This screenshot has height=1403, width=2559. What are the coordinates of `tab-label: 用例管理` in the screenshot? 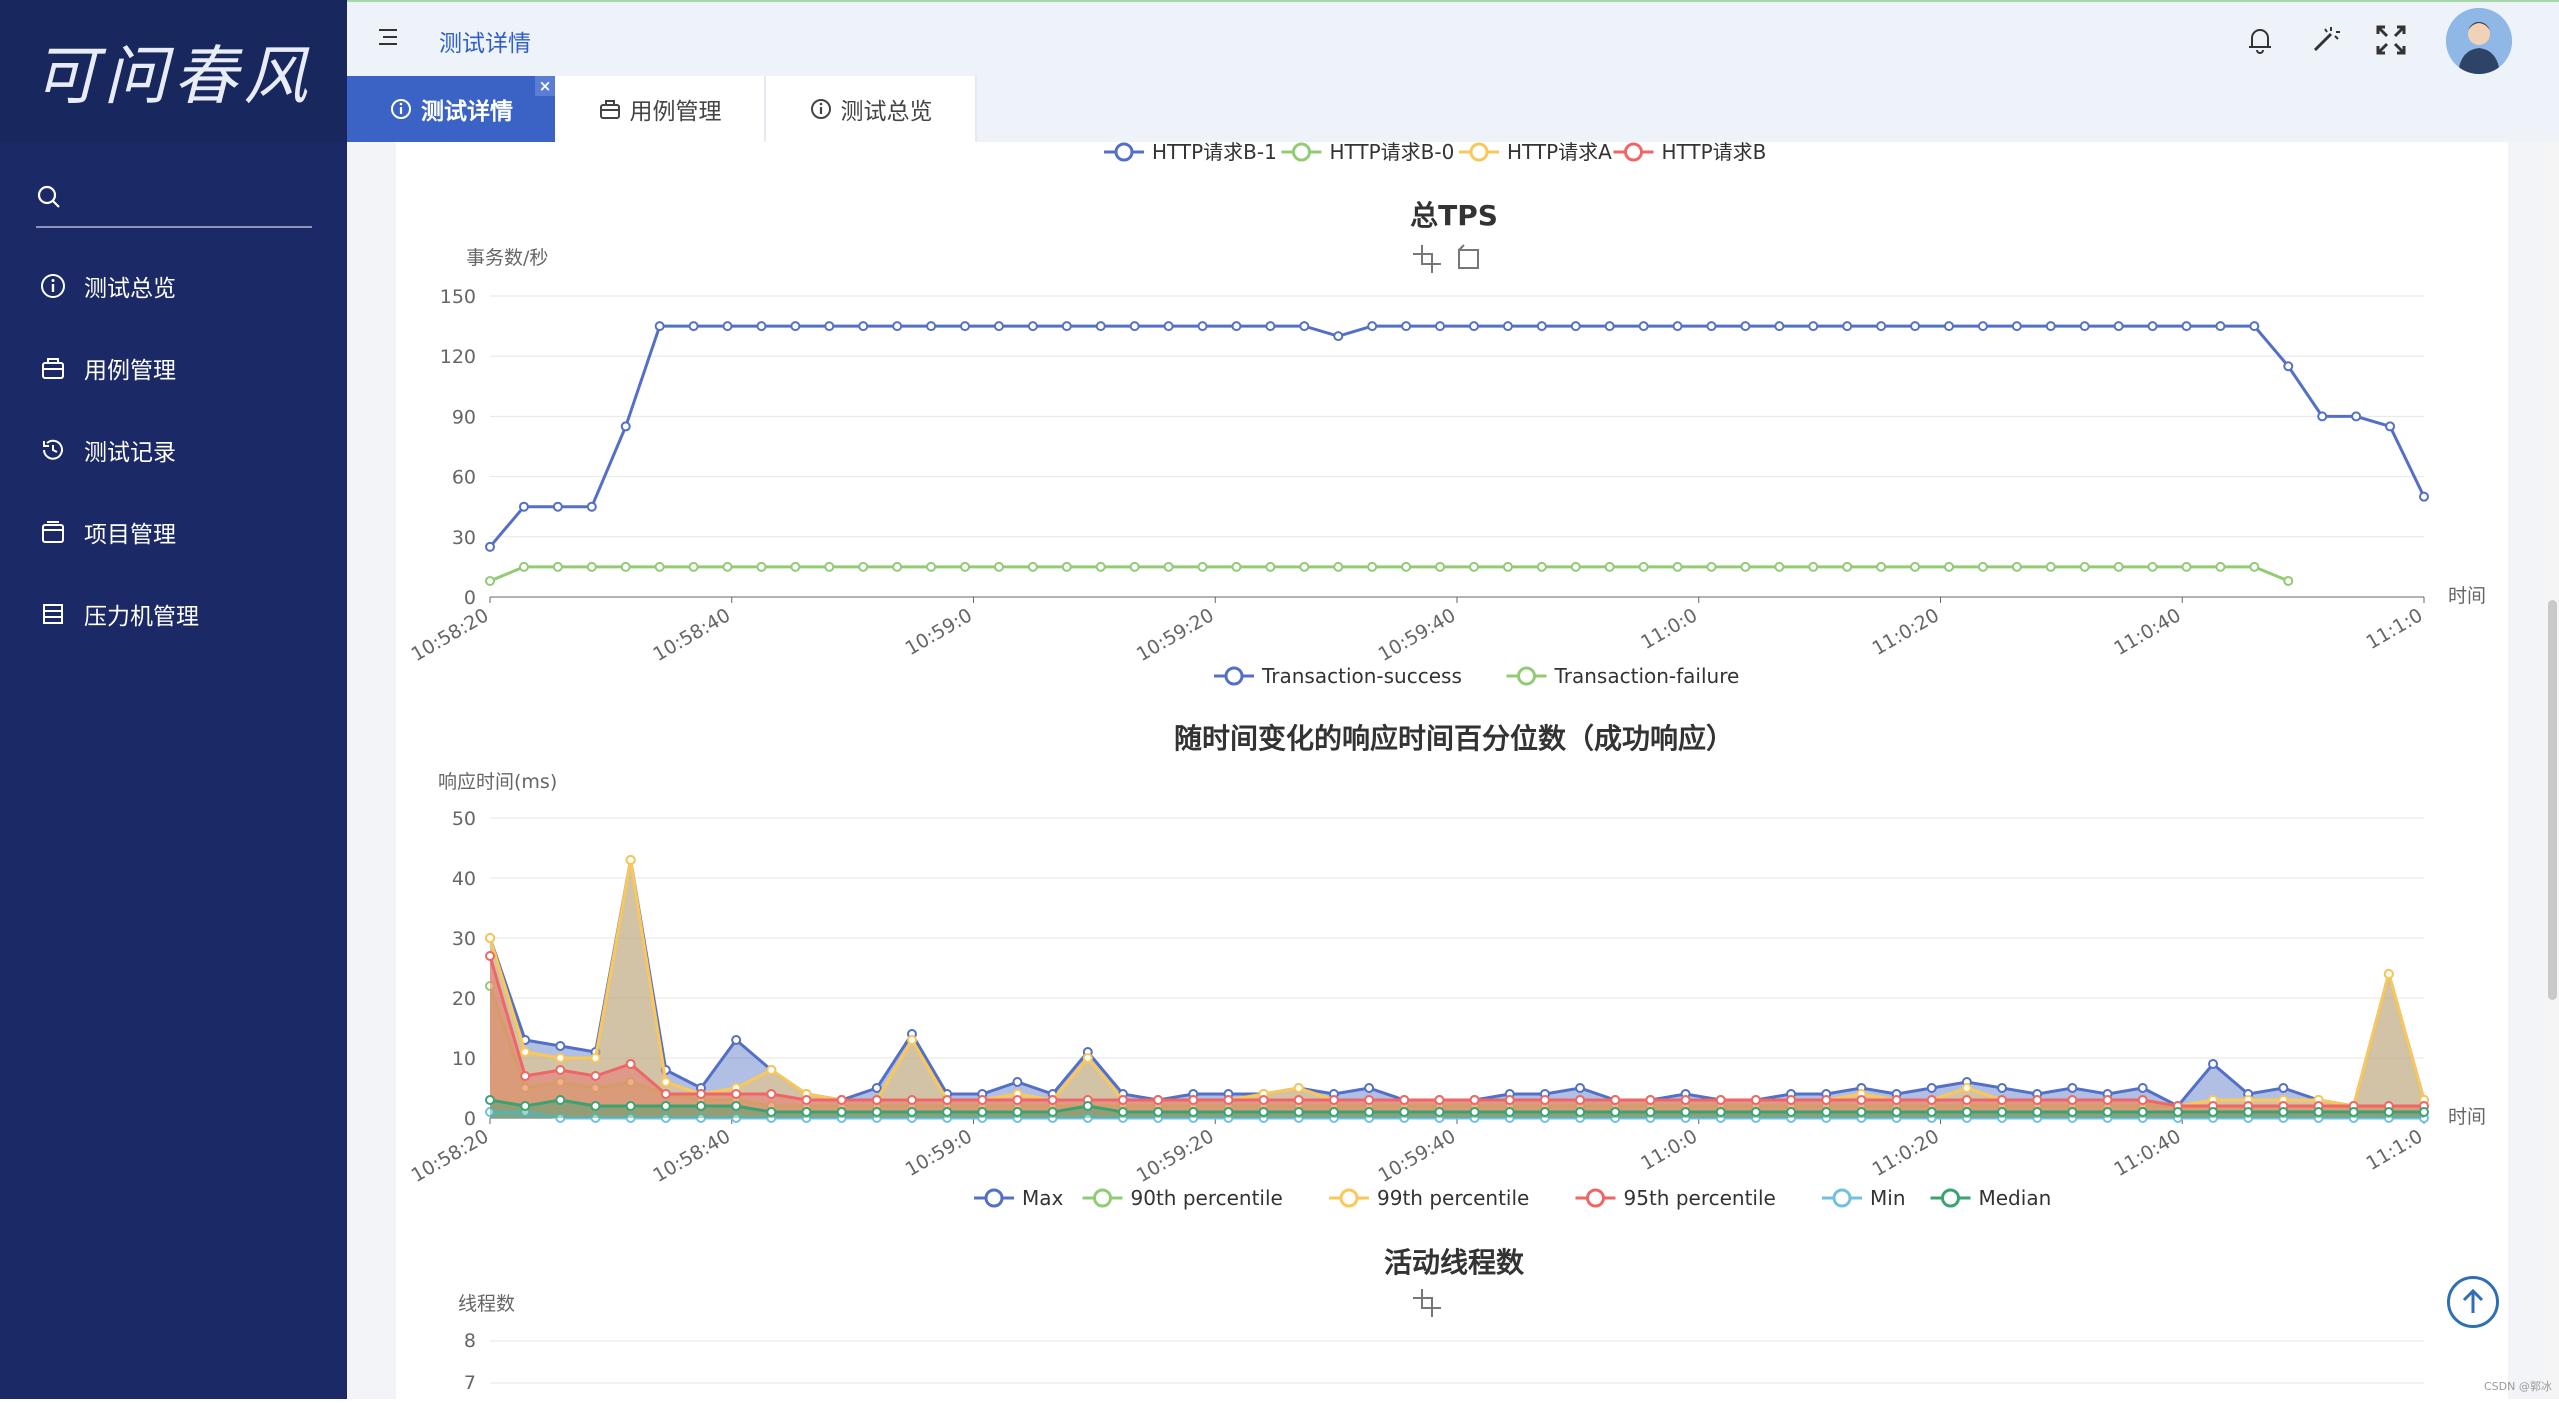 It's located at (675, 112).